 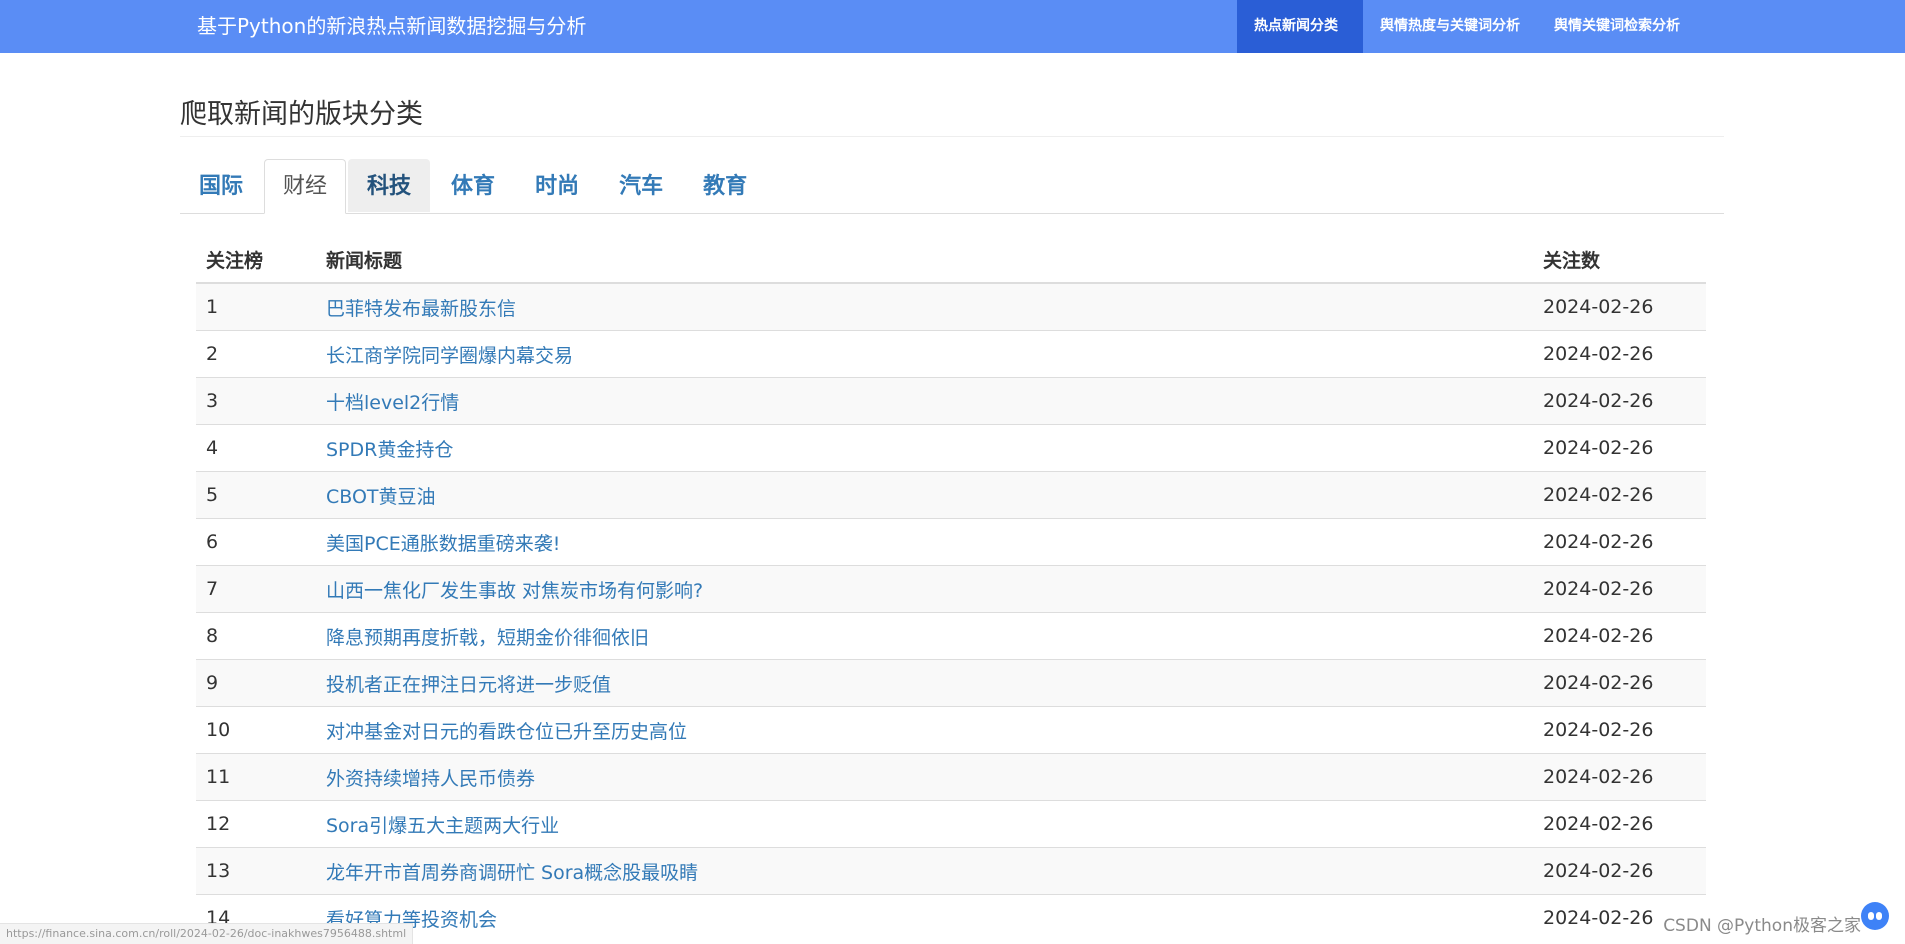 I want to click on row-title-cell: 外资持续增持人民币债券, so click(x=924, y=777).